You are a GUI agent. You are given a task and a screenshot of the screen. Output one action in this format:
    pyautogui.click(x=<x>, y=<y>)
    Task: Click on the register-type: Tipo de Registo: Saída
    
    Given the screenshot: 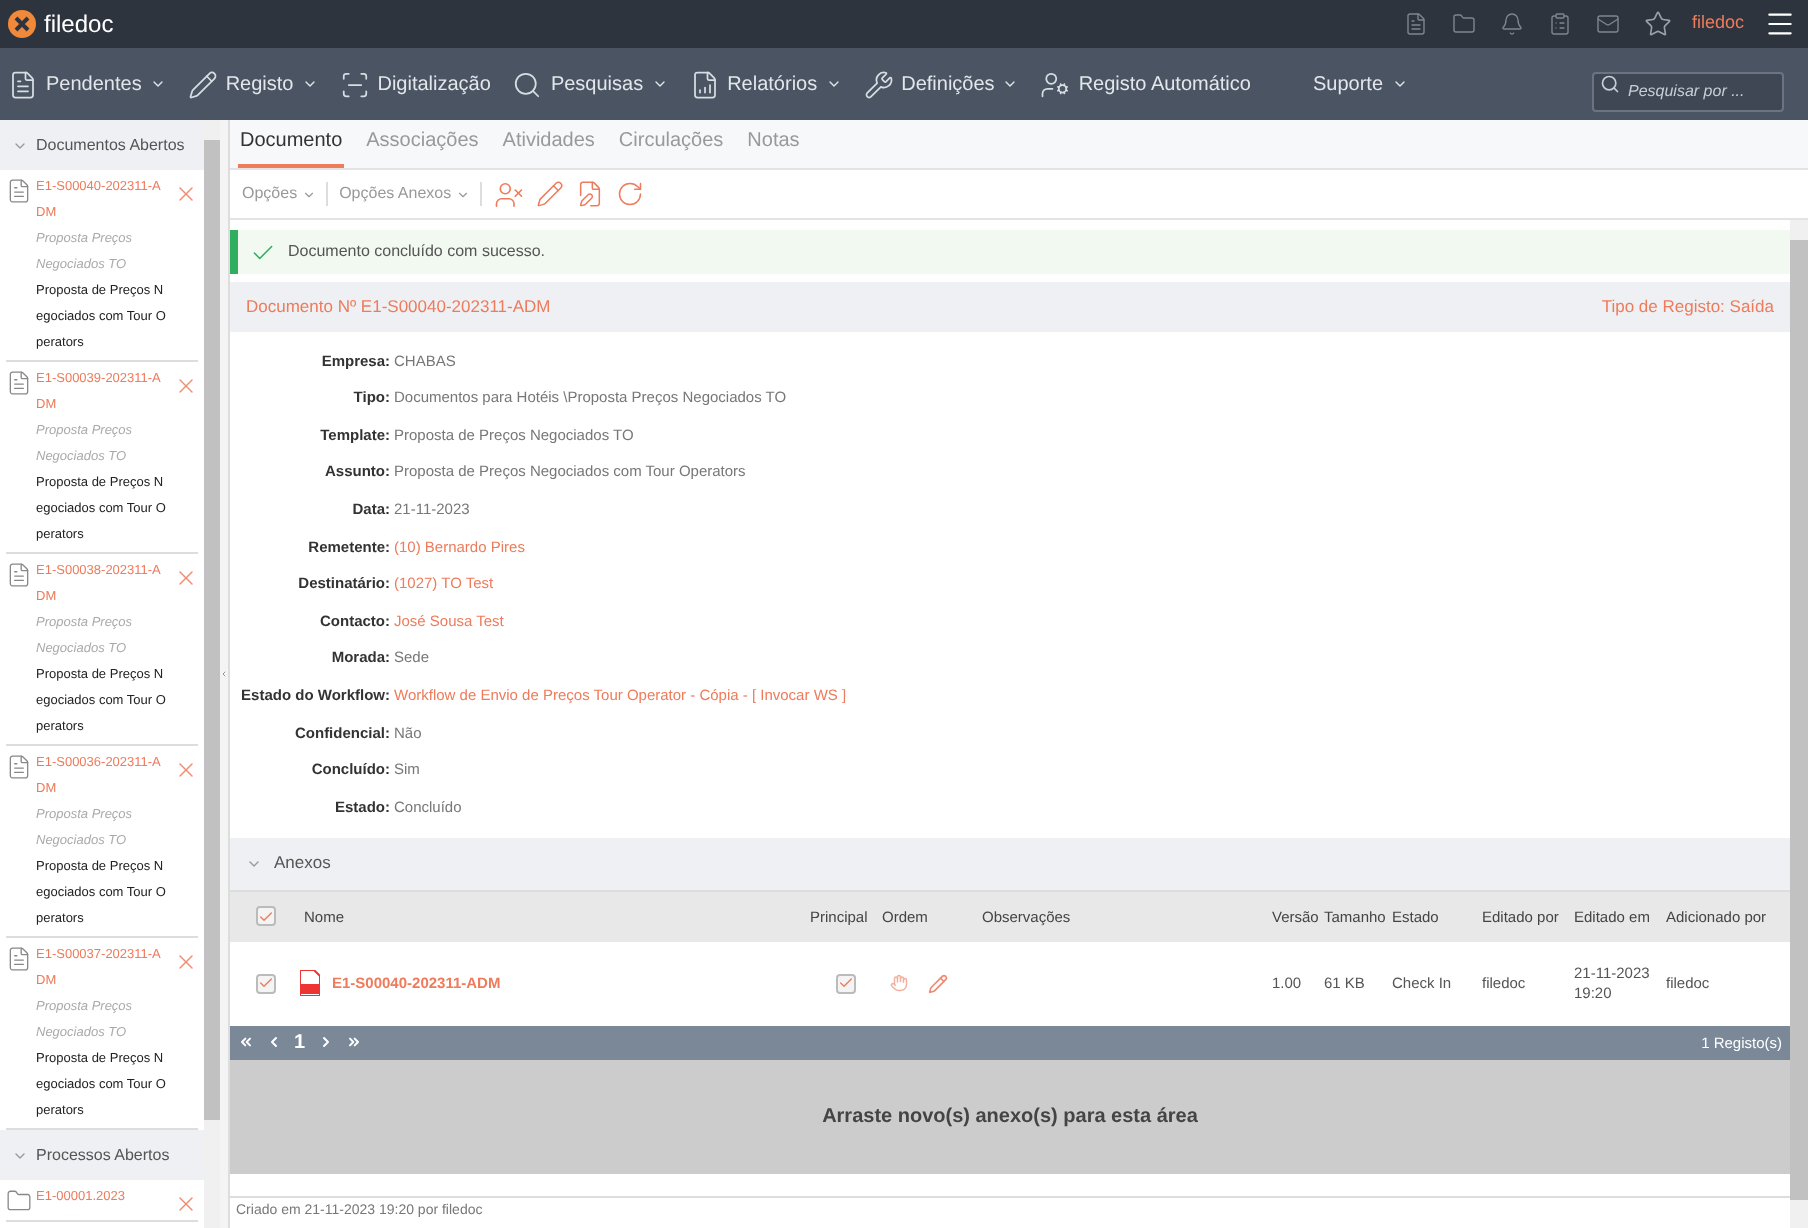 What is the action you would take?
    pyautogui.click(x=1687, y=307)
    